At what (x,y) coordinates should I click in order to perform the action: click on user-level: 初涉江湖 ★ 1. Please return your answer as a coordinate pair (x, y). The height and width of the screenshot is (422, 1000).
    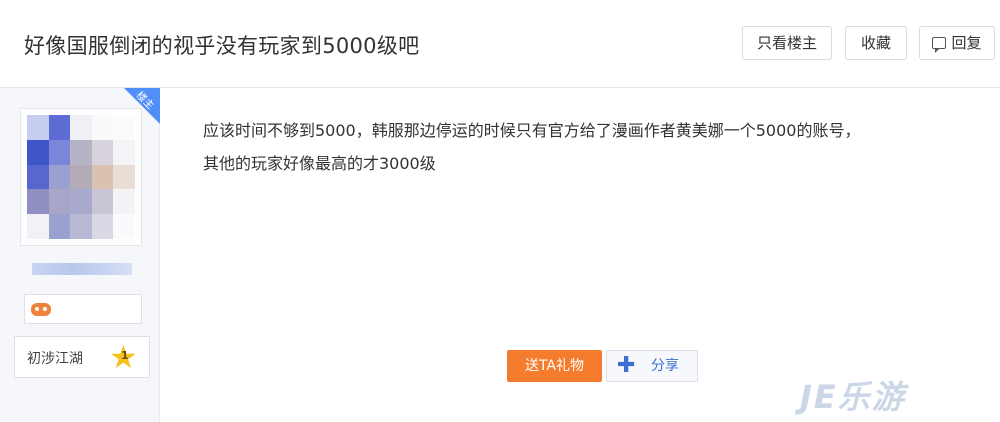
    Looking at the image, I should click on (82, 357).